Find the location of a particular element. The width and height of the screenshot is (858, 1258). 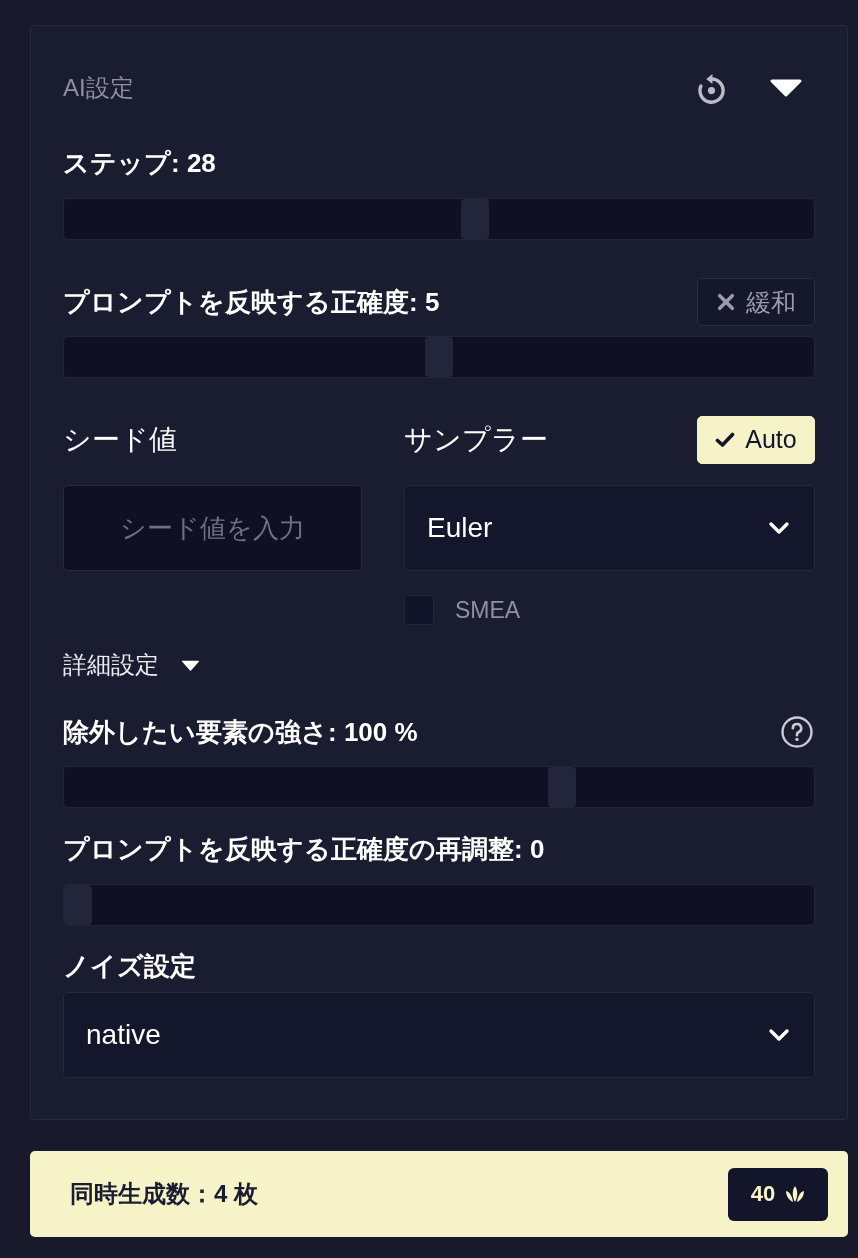

cost-amount: 40 is located at coordinates (763, 1194).